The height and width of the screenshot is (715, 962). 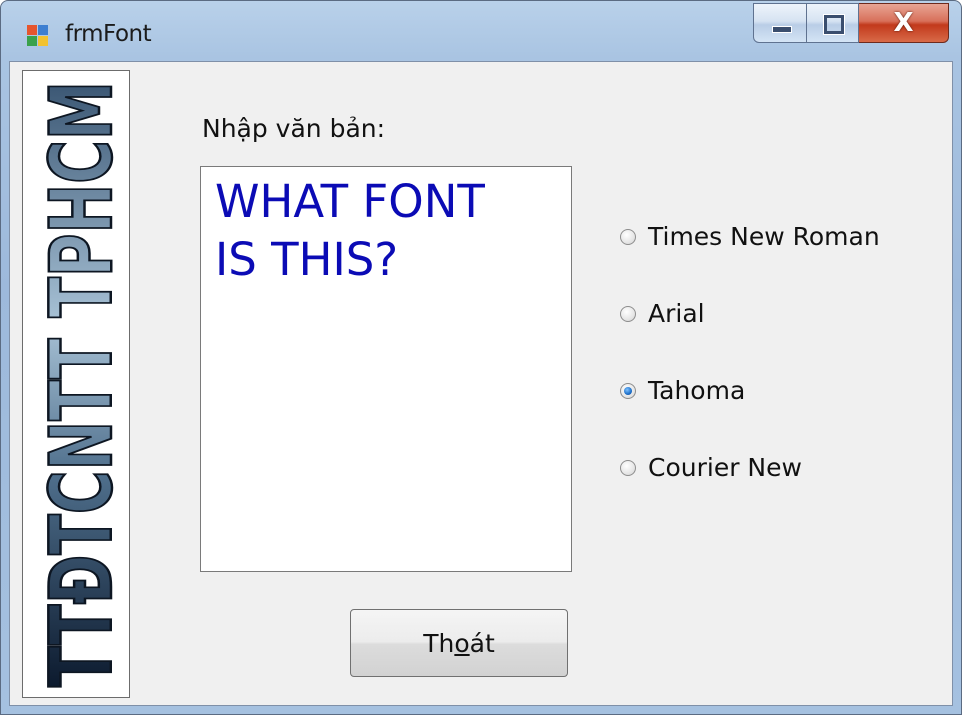 What do you see at coordinates (782, 29) in the screenshot?
I see `minimize-icon` at bounding box center [782, 29].